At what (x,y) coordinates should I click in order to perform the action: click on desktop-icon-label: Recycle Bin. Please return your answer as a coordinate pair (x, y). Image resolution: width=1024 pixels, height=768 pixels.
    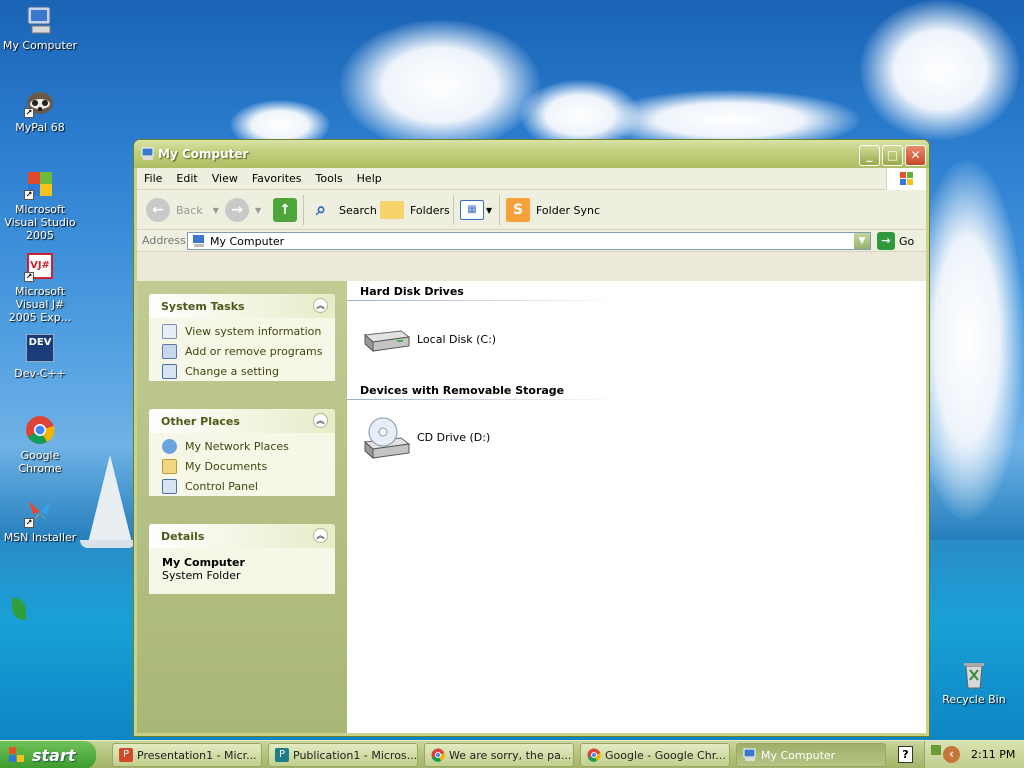
    Looking at the image, I should click on (974, 699).